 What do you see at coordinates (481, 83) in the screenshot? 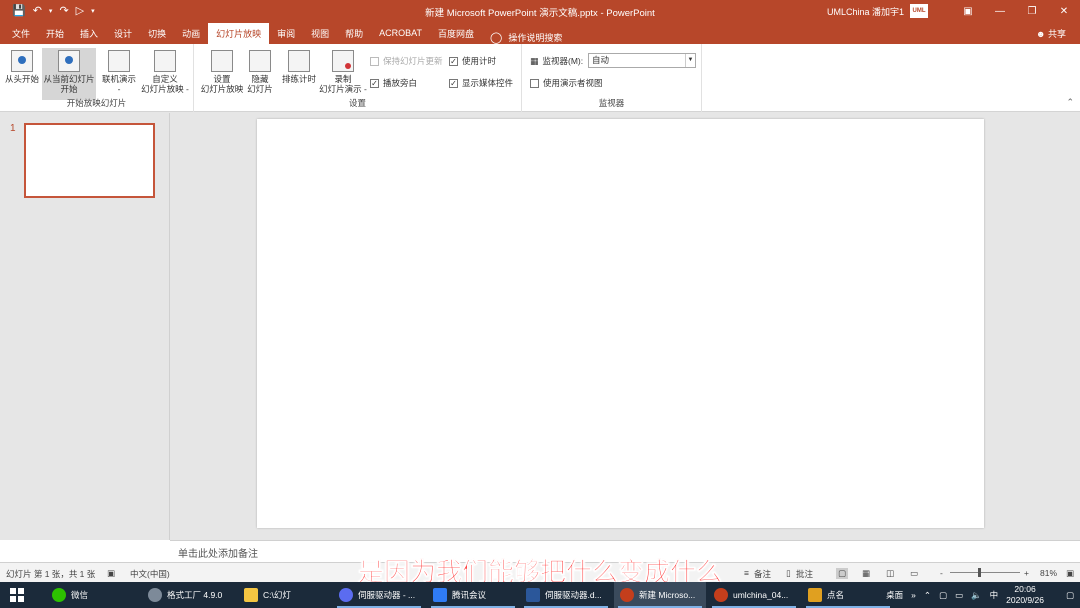
I see `show-media-controls-checkbox: ✓ 显示媒体控件` at bounding box center [481, 83].